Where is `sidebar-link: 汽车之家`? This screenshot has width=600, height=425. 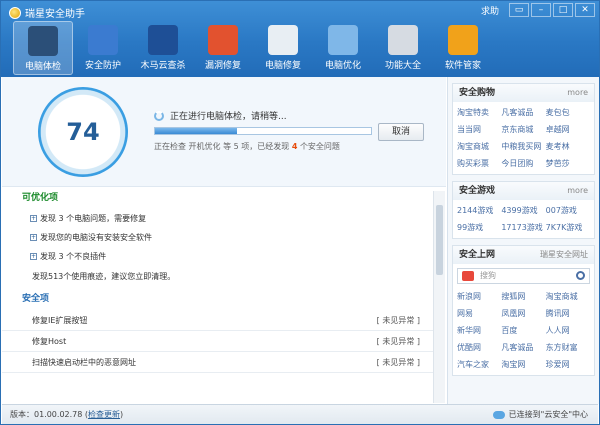
sidebar-link: 汽车之家 is located at coordinates (479, 364).